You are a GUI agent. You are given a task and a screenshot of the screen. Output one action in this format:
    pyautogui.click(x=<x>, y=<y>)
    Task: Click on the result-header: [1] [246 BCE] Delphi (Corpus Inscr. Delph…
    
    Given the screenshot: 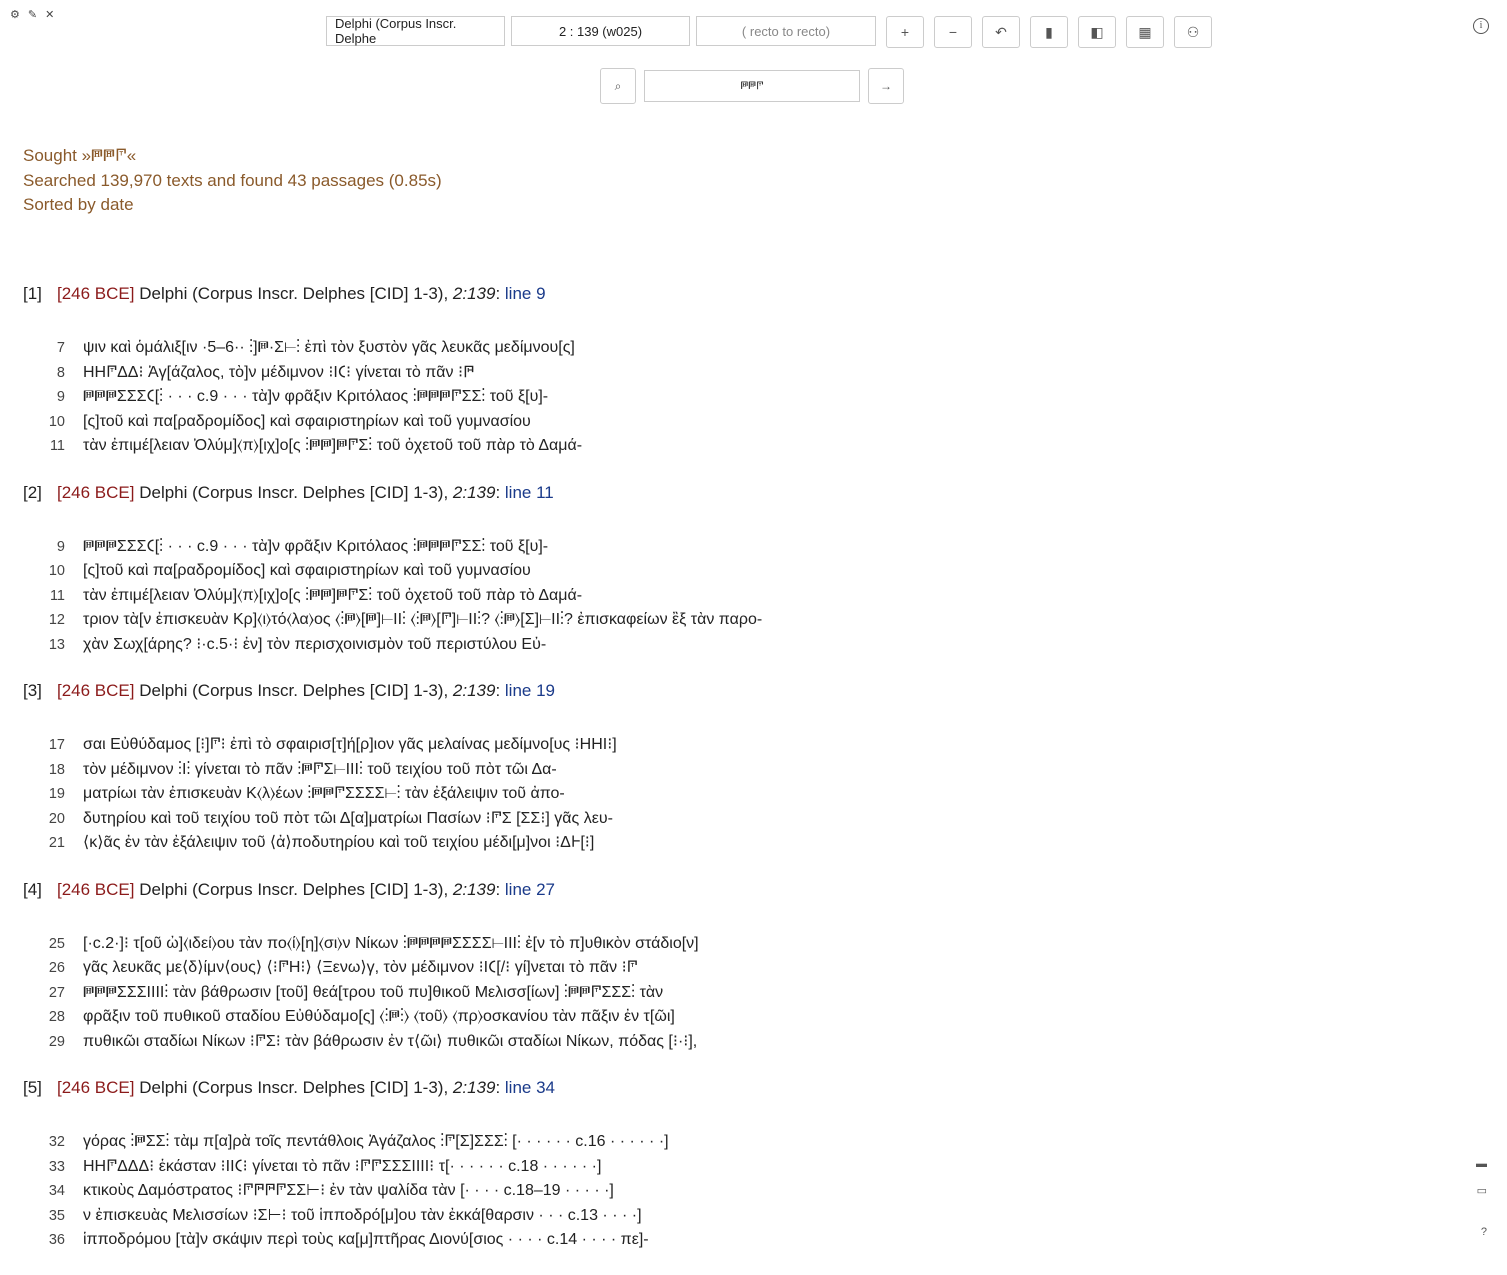 What is the action you would take?
    pyautogui.click(x=765, y=294)
    